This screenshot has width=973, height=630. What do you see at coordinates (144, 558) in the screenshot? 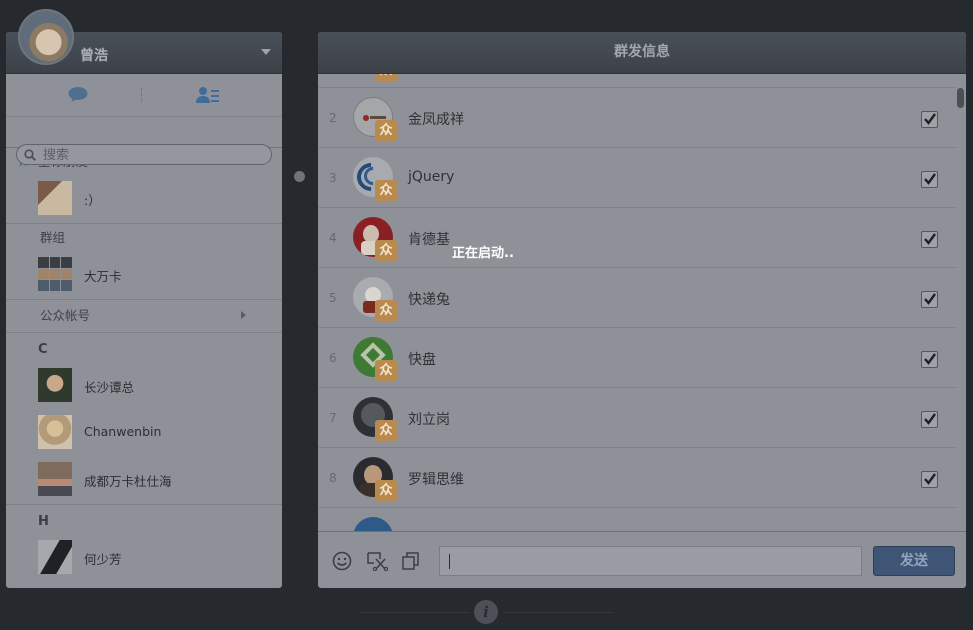
I see `contact-item: 何少芳` at bounding box center [144, 558].